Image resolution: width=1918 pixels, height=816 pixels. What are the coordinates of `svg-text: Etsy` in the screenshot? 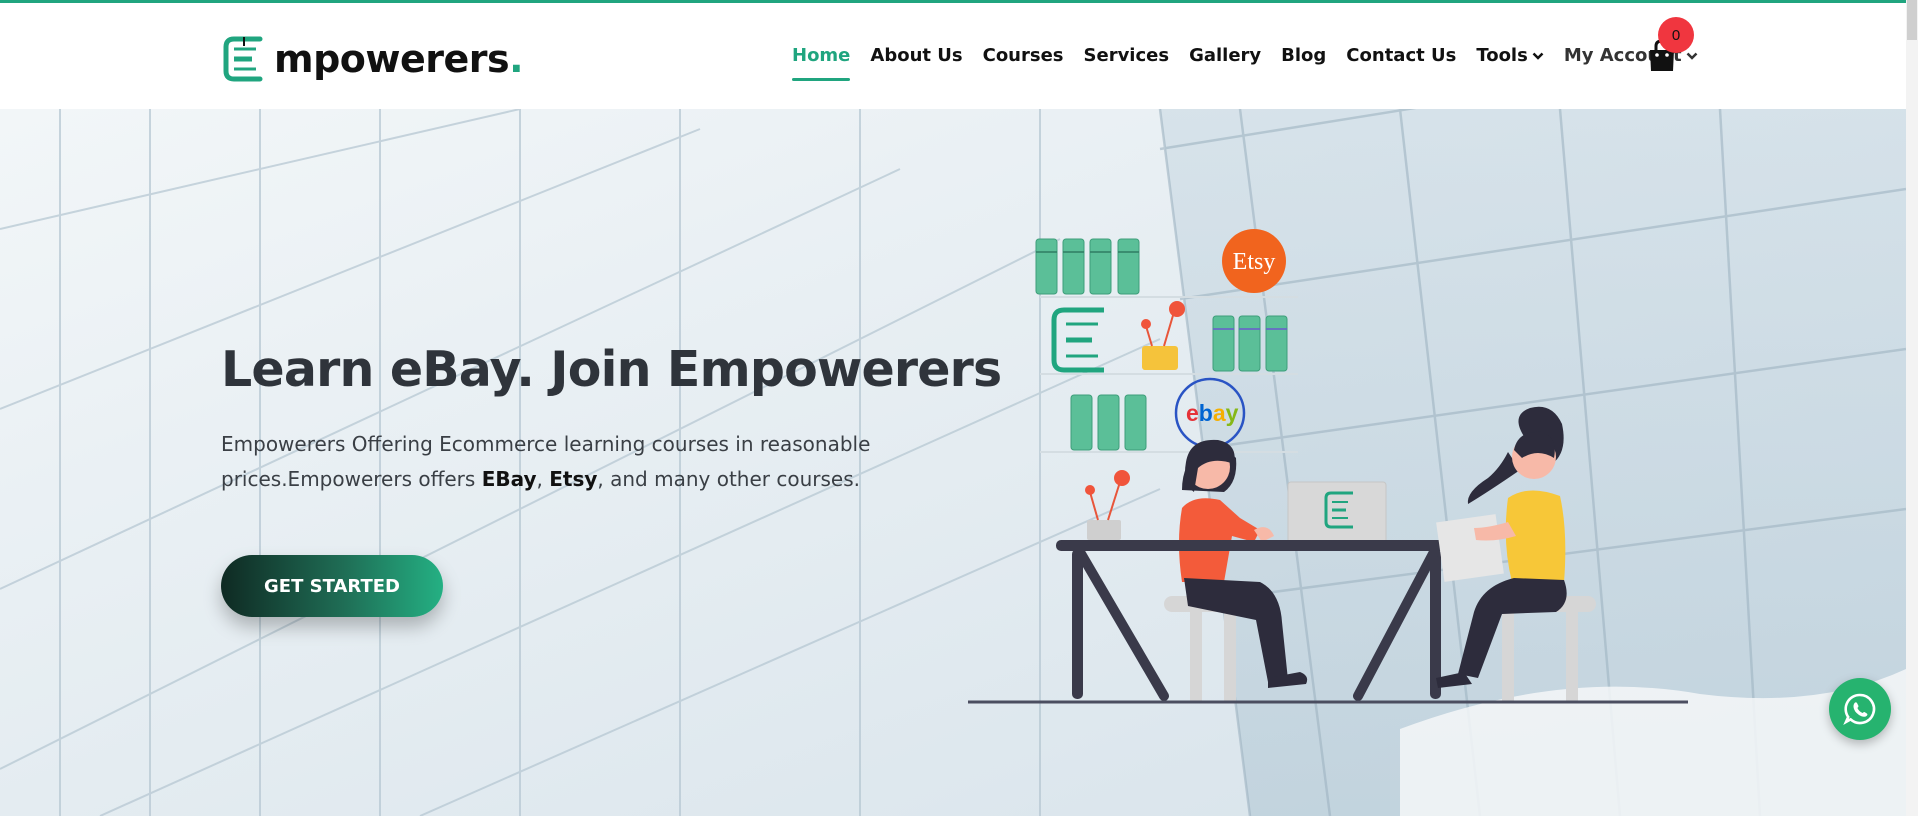 It's located at (1254, 262).